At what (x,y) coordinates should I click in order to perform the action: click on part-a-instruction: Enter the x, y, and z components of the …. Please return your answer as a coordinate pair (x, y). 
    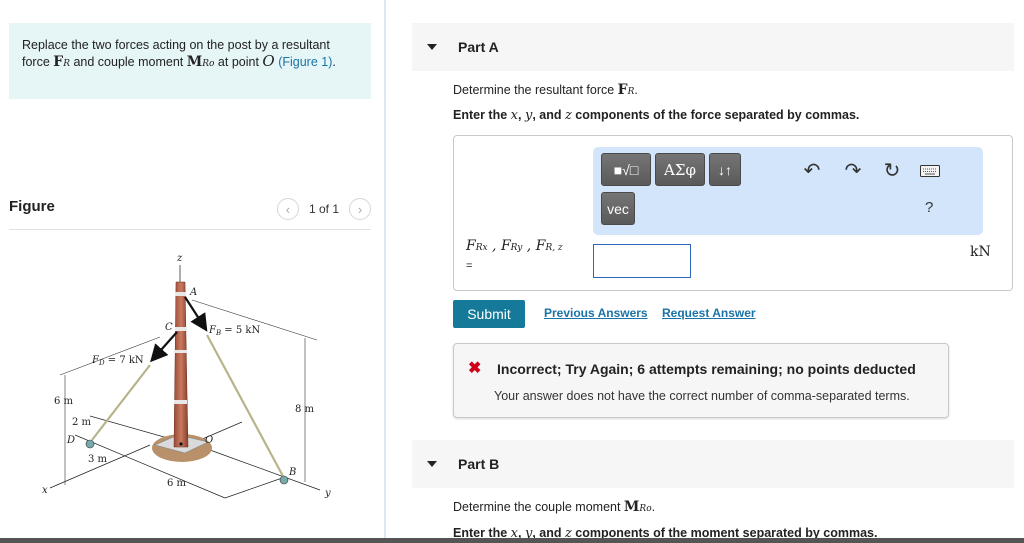
    Looking at the image, I should click on (656, 115).